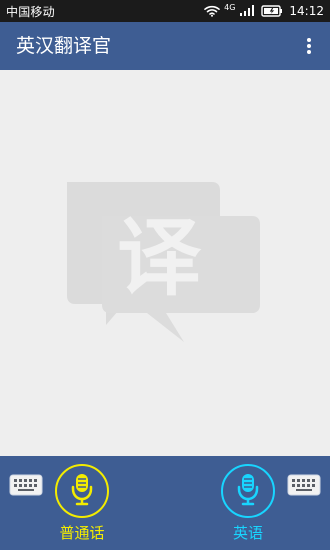 This screenshot has height=550, width=330. I want to click on mandarin-mic-button, so click(82, 491).